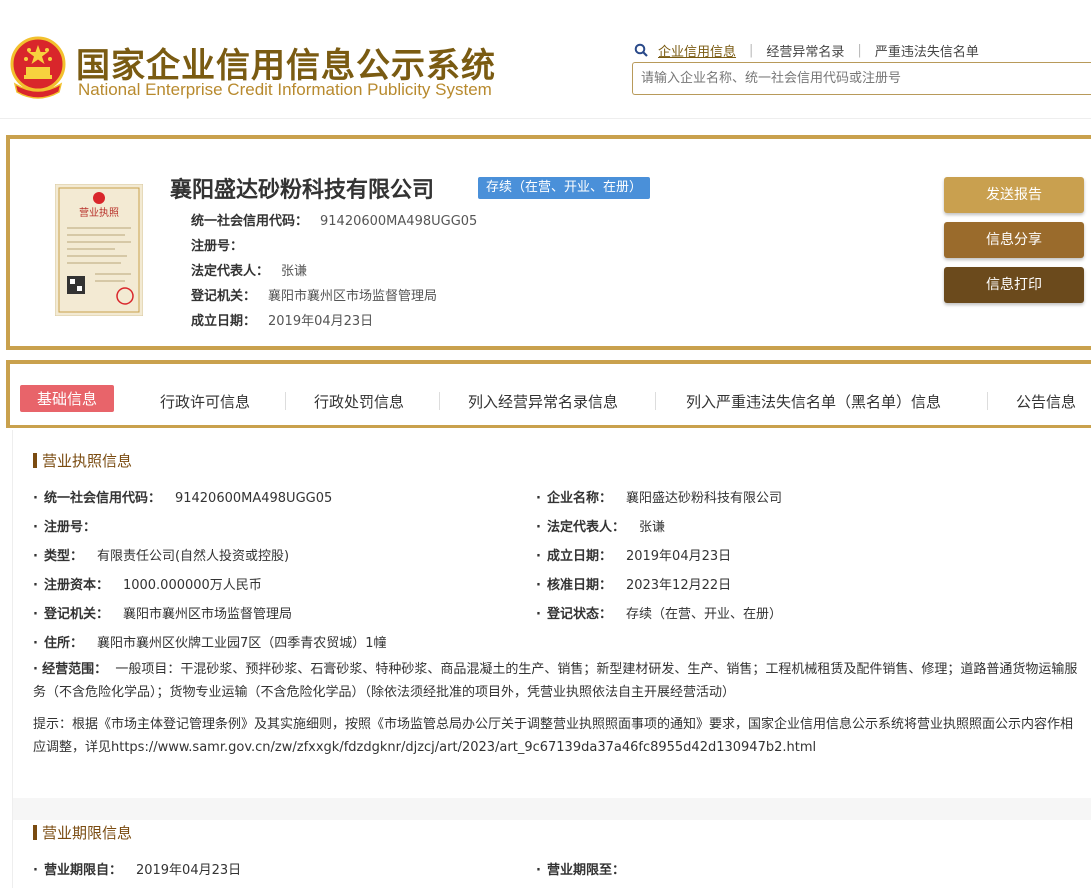 This screenshot has width=1091, height=888. What do you see at coordinates (1014, 285) in the screenshot?
I see `print-info-button: 信息打印` at bounding box center [1014, 285].